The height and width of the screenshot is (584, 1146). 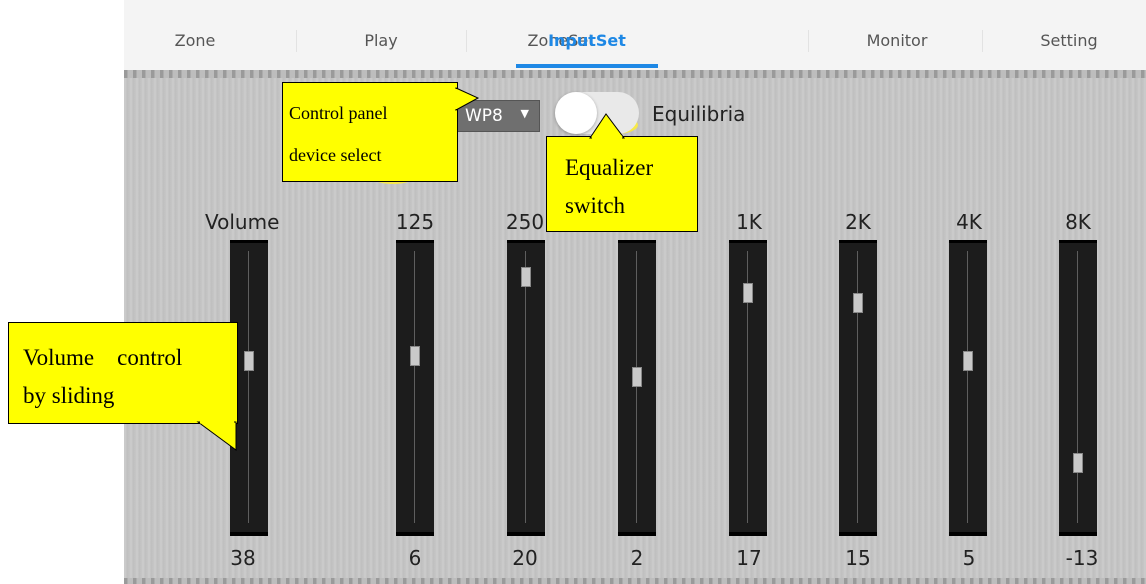 What do you see at coordinates (858, 222) in the screenshot?
I see `band-label-2k: 2K` at bounding box center [858, 222].